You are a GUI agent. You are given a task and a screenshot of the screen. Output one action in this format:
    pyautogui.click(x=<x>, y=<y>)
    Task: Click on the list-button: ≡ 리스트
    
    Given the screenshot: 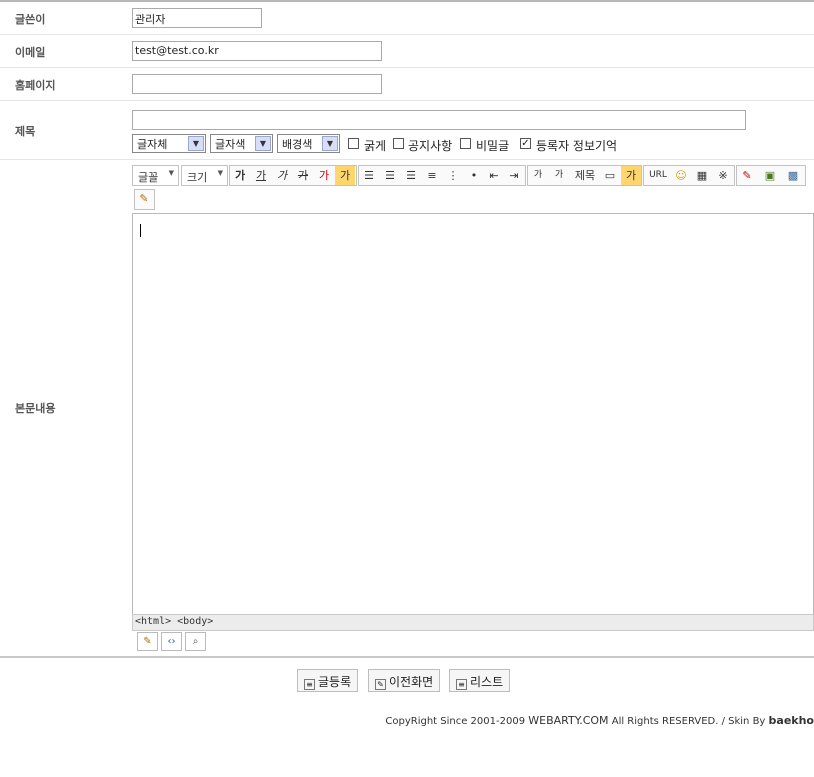 What is the action you would take?
    pyautogui.click(x=480, y=680)
    